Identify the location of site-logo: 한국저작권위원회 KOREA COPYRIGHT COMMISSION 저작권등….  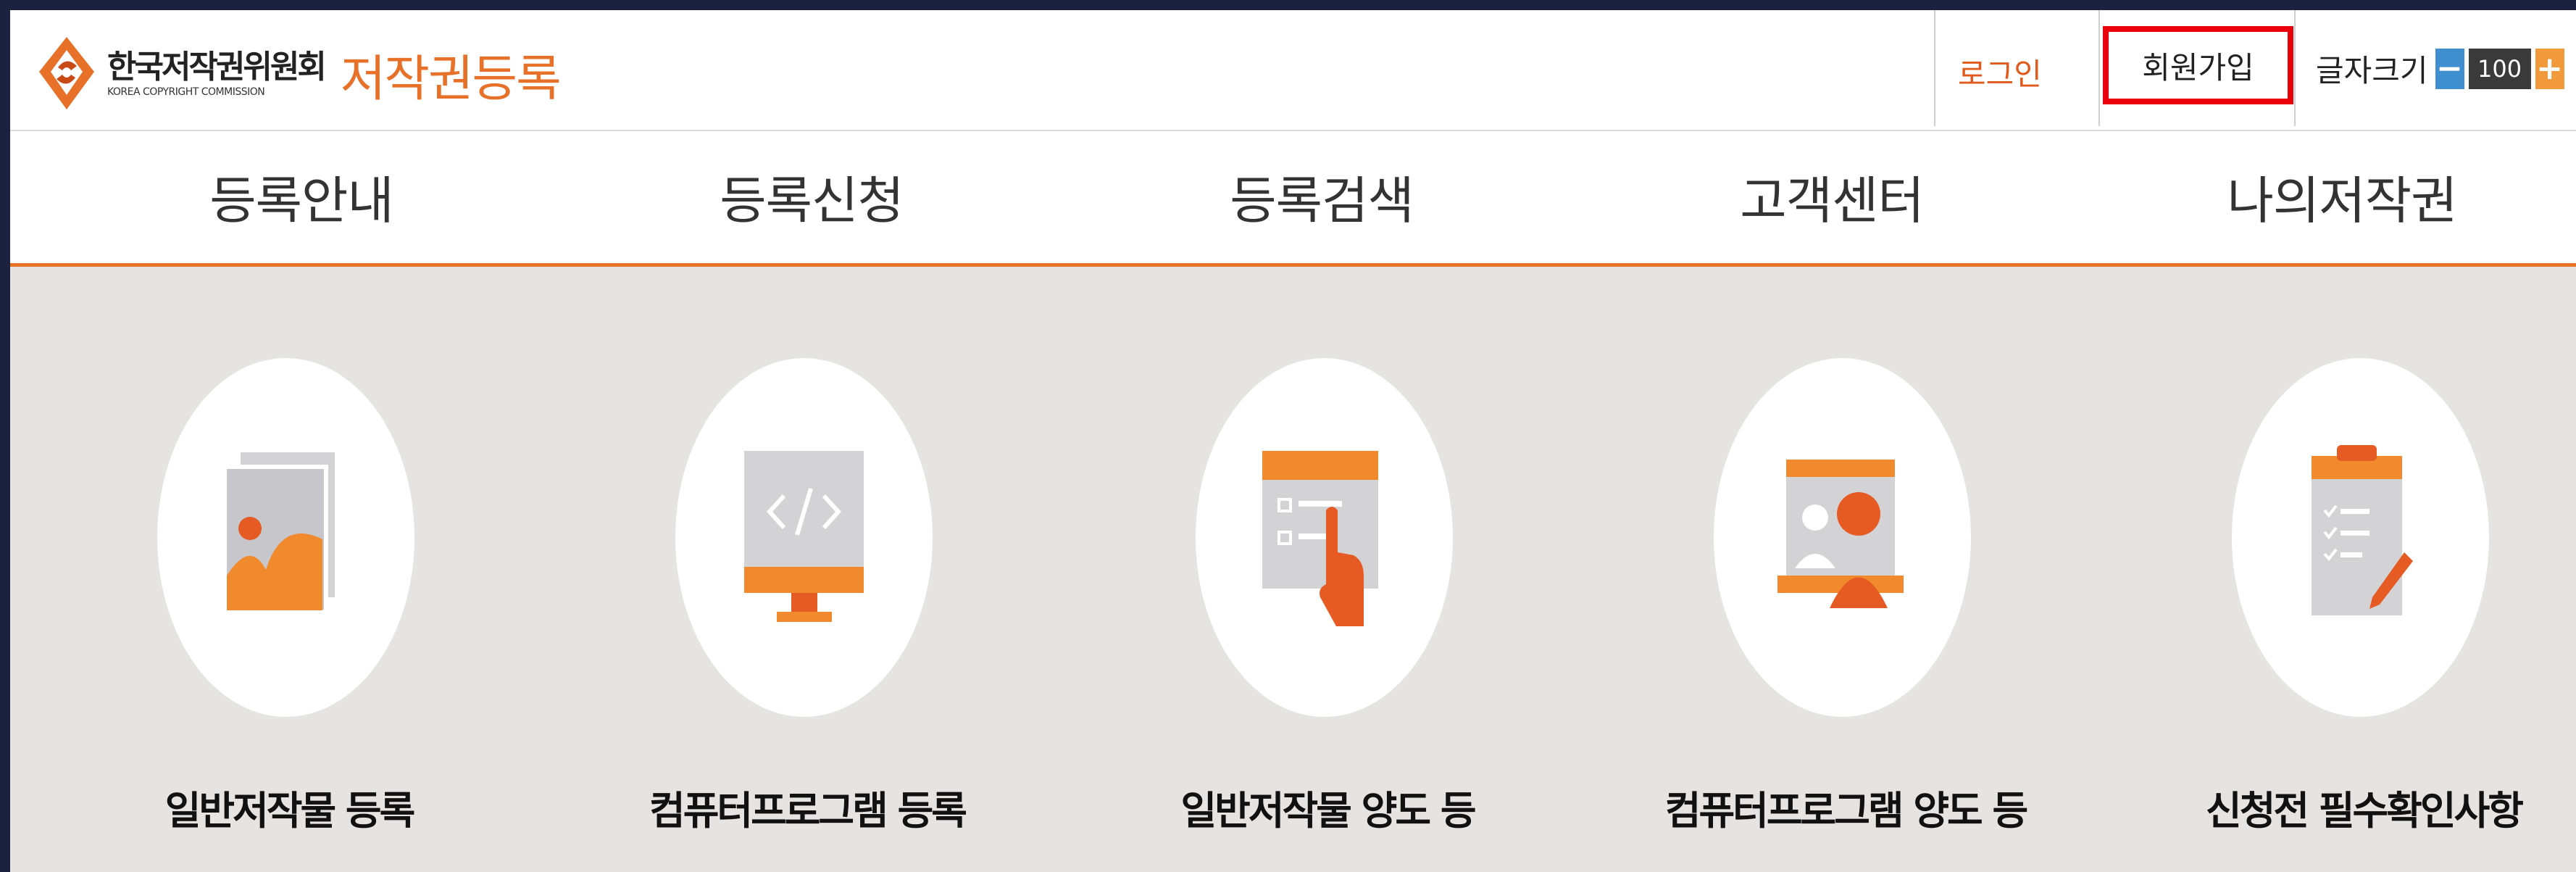
(299, 73).